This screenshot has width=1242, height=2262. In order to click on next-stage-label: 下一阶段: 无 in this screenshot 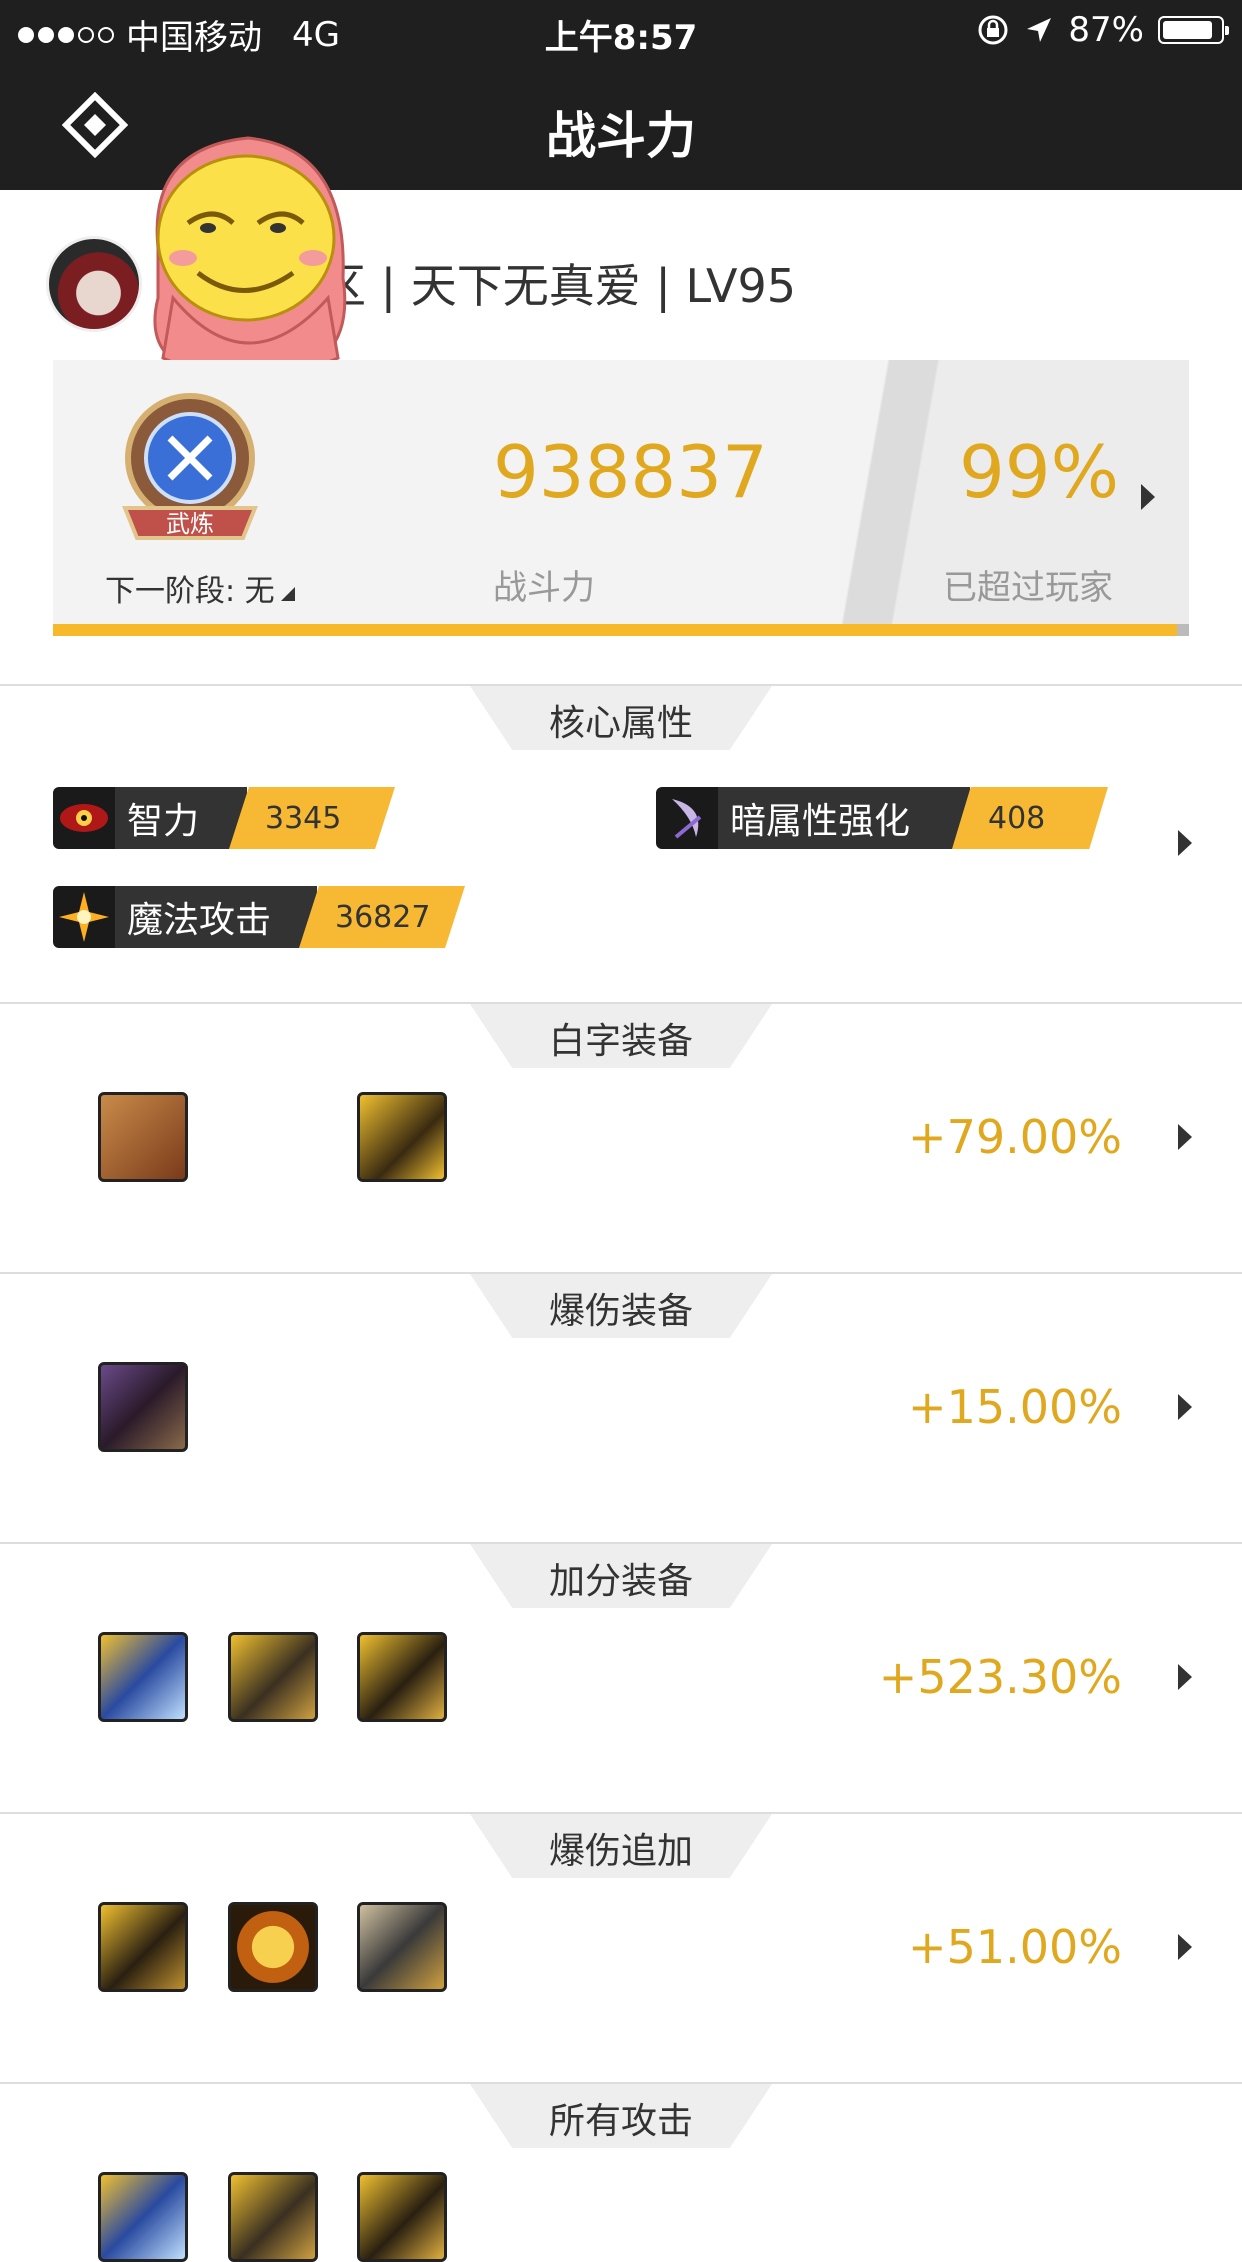, I will do `click(190, 591)`.